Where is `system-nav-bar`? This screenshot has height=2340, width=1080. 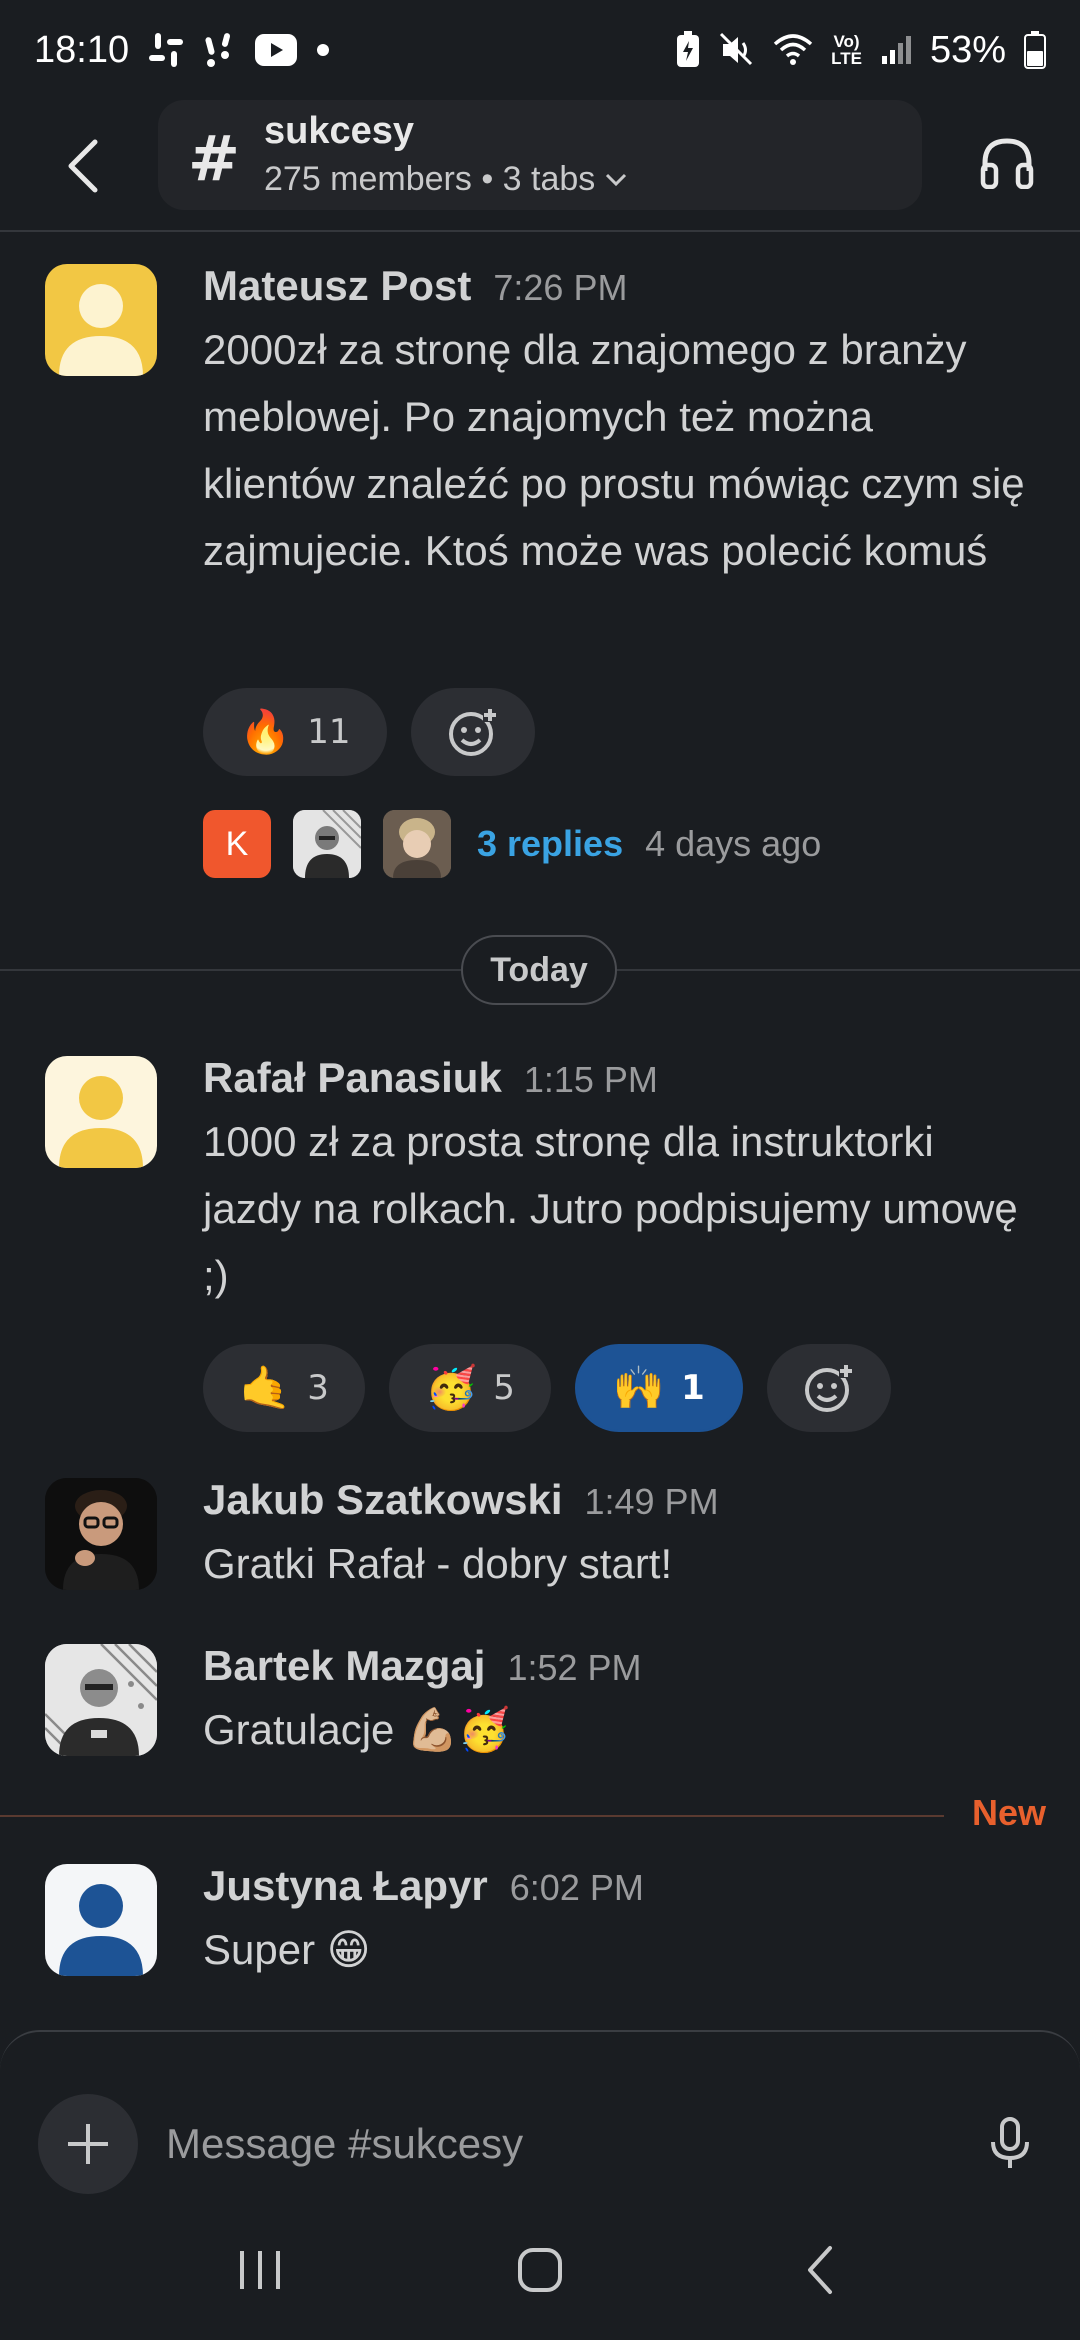
system-nav-bar is located at coordinates (540, 2270).